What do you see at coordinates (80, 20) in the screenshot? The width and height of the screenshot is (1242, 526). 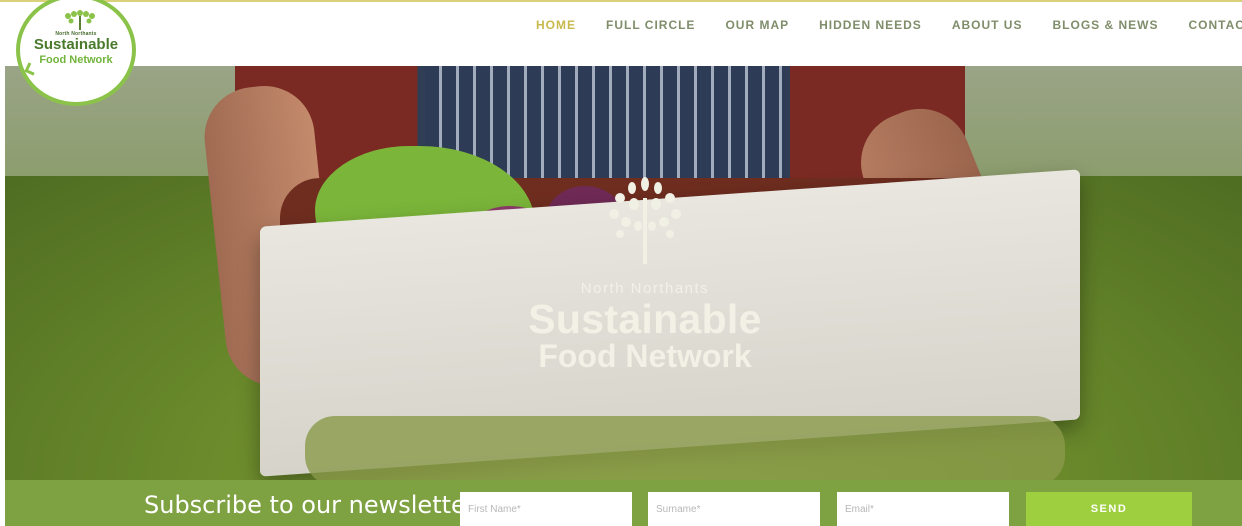 I see `tree-logo-icon` at bounding box center [80, 20].